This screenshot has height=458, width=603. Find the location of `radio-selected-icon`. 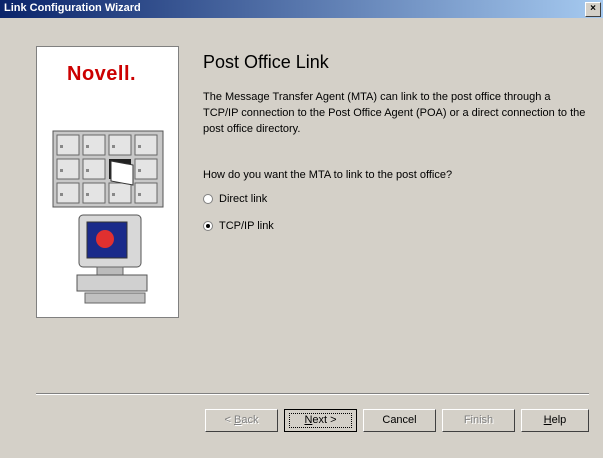

radio-selected-icon is located at coordinates (208, 226).